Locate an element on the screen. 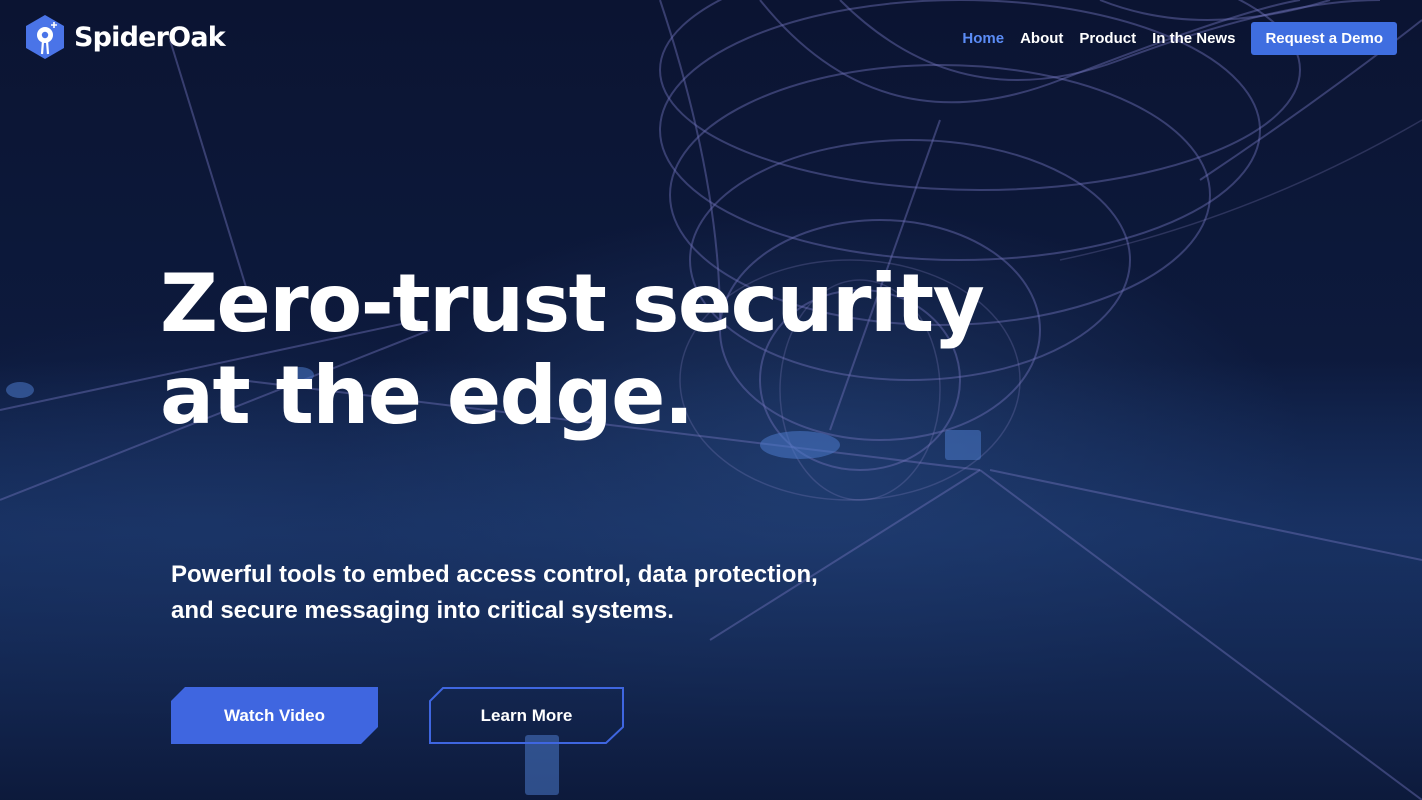  hero-title: Zero-trust security at the edge. is located at coordinates (610, 350).